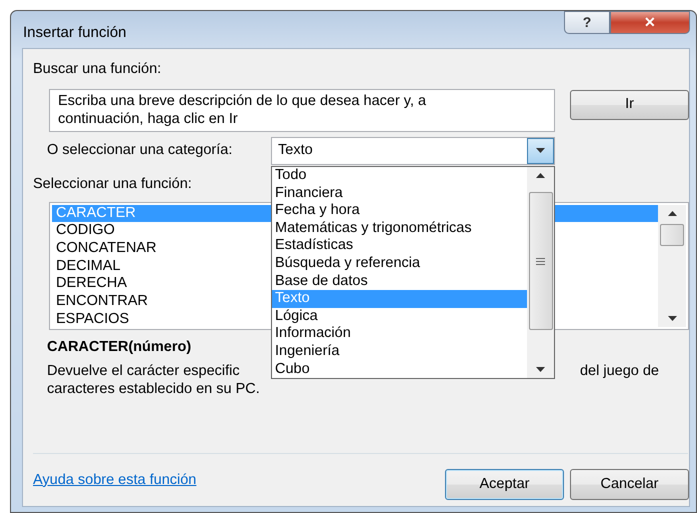 This screenshot has width=697, height=513. What do you see at coordinates (154, 389) in the screenshot?
I see `description-text: caracteres establecido en su PC.` at bounding box center [154, 389].